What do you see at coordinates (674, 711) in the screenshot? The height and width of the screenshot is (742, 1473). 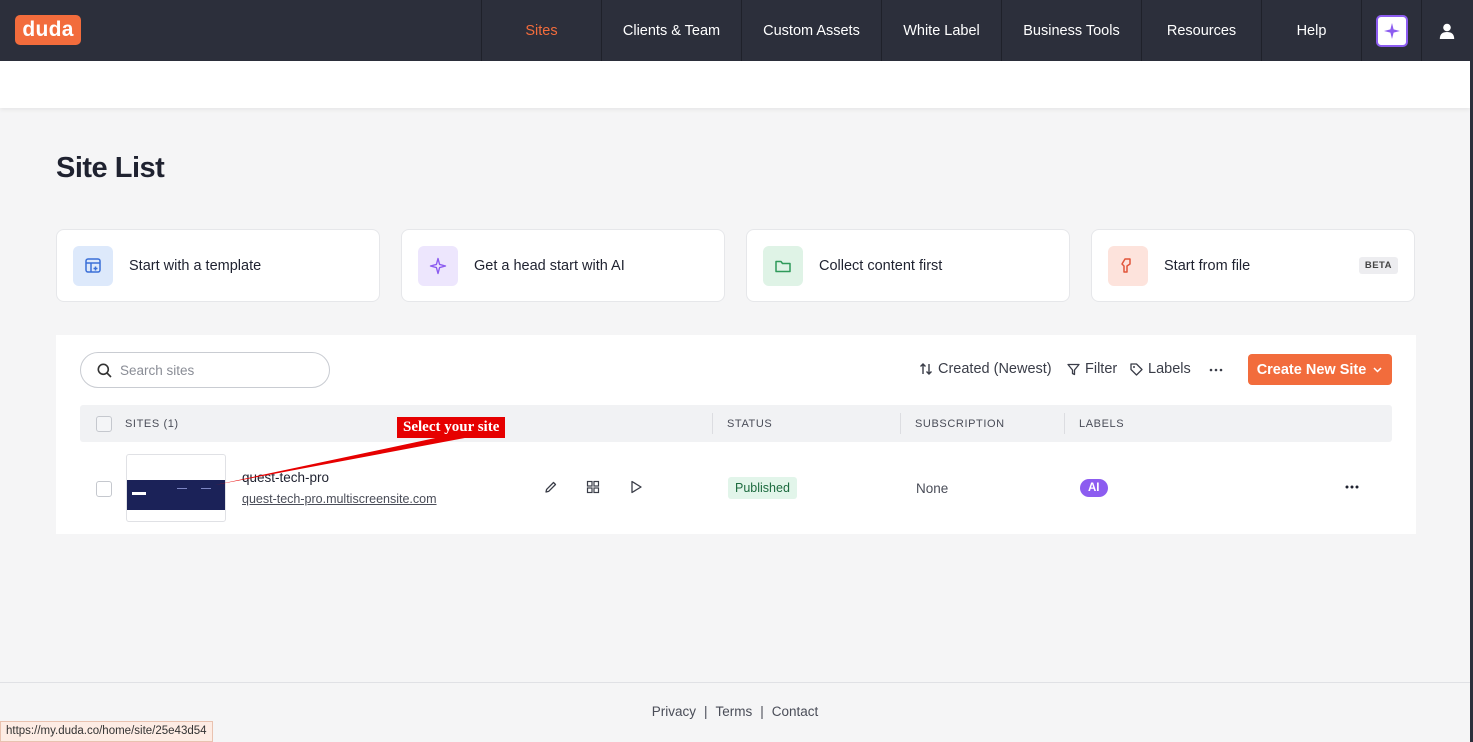 I see `privacy-link: Privacy` at bounding box center [674, 711].